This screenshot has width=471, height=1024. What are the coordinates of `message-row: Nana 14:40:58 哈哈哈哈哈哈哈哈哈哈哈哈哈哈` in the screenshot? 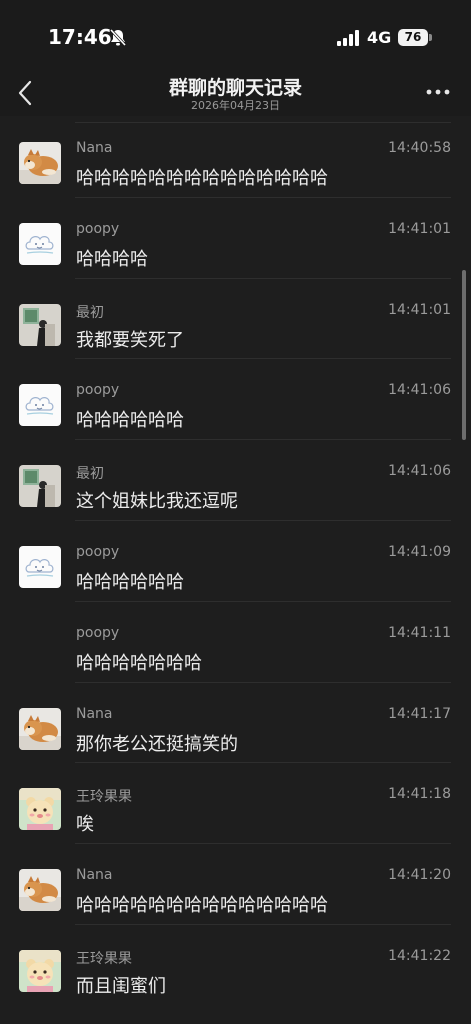 It's located at (235, 156).